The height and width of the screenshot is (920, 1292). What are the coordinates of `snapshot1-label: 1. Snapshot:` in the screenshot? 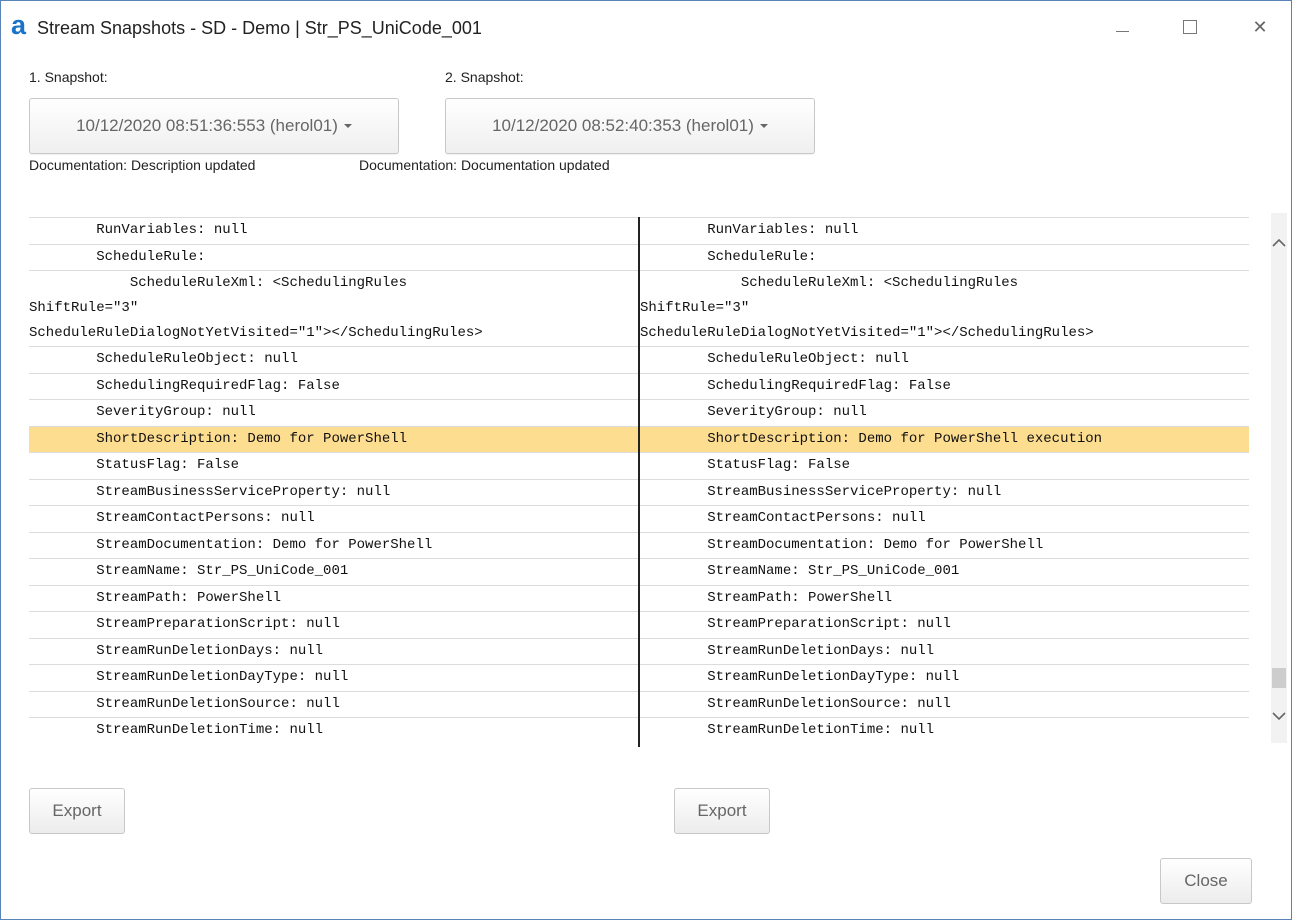 It's located at (68, 77).